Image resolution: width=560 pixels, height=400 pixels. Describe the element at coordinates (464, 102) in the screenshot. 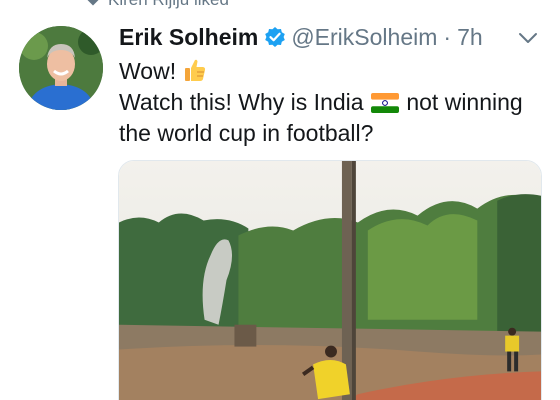

I see `tweet-text-line-2-end: not winning` at that location.